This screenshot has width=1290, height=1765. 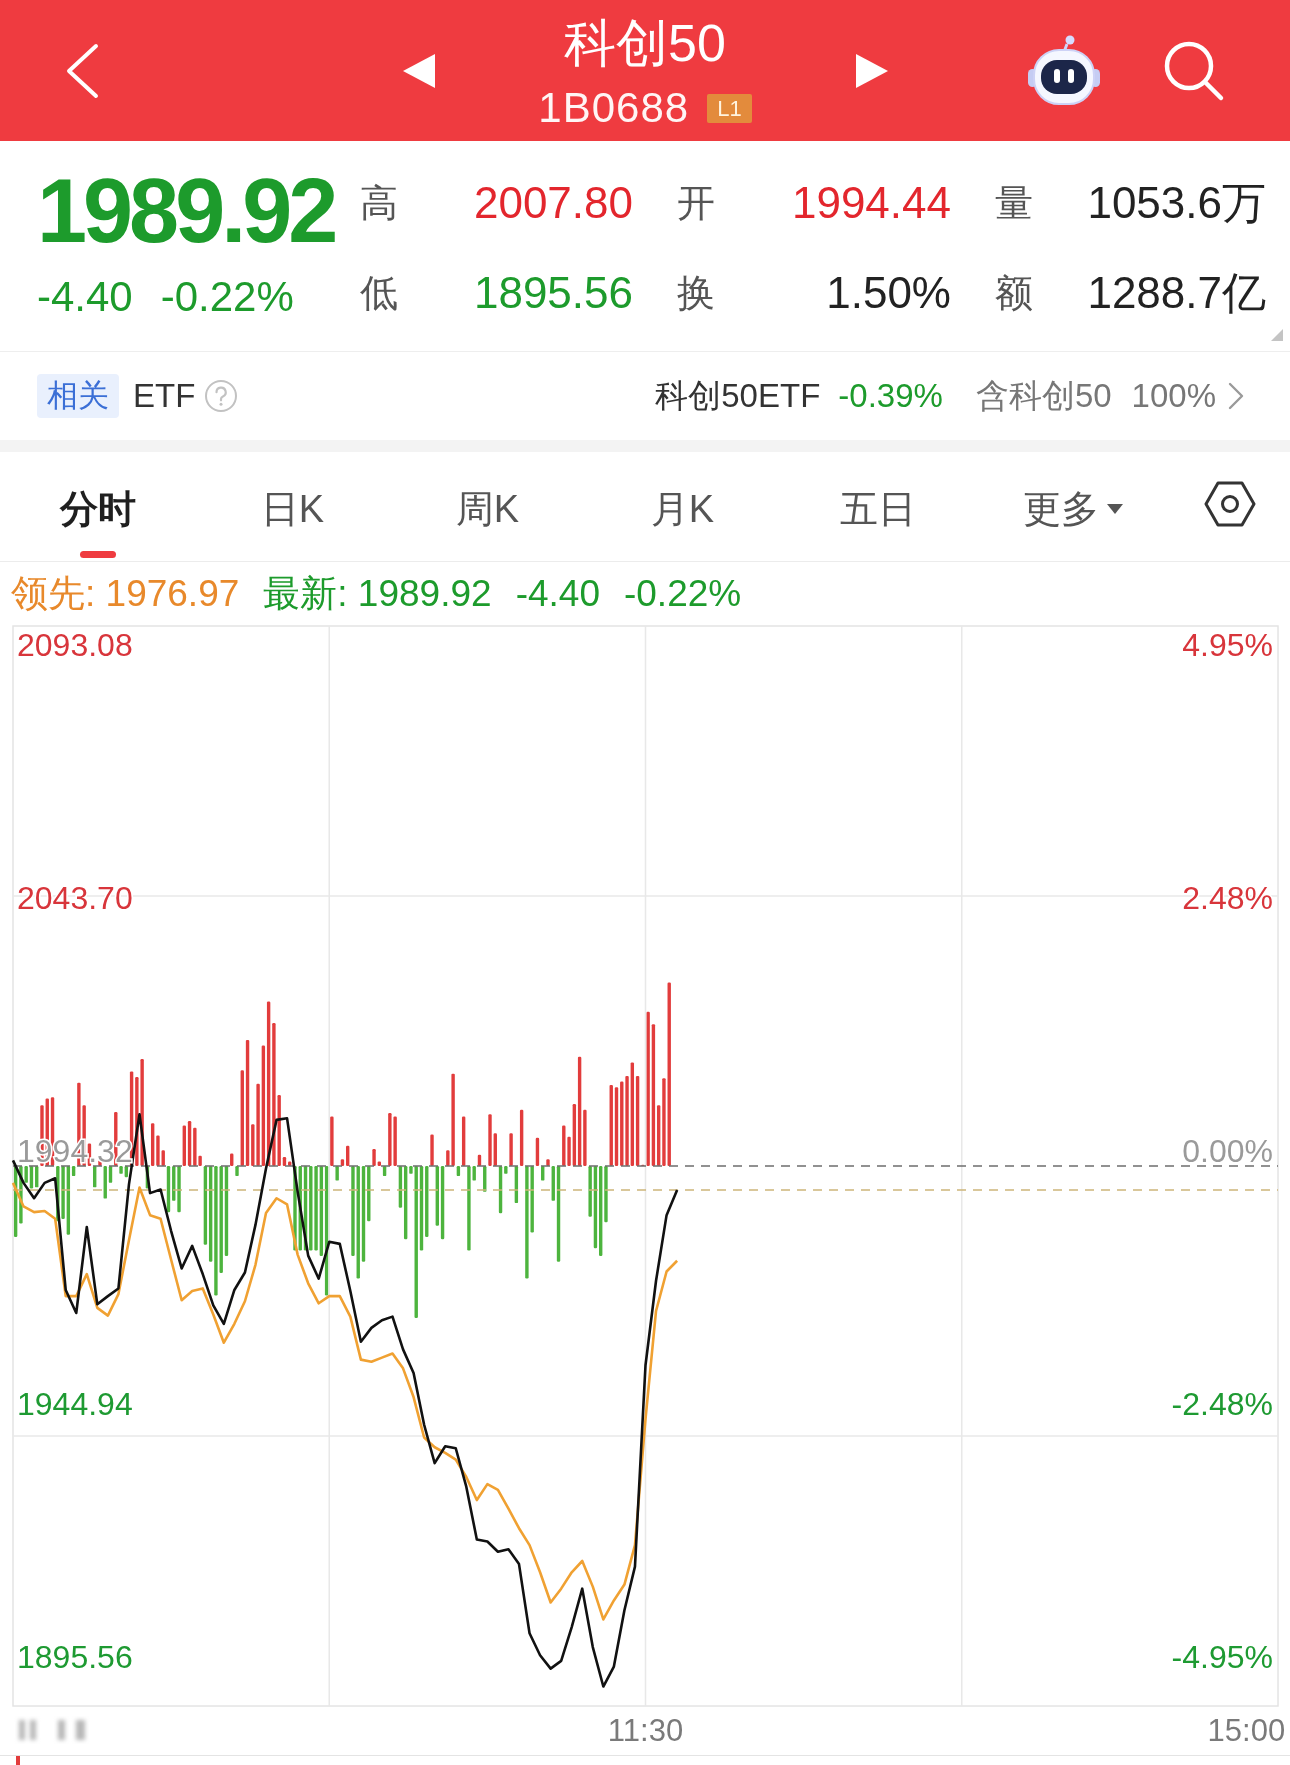 What do you see at coordinates (377, 593) in the screenshot?
I see `legend-text: 最新: 1989.92` at bounding box center [377, 593].